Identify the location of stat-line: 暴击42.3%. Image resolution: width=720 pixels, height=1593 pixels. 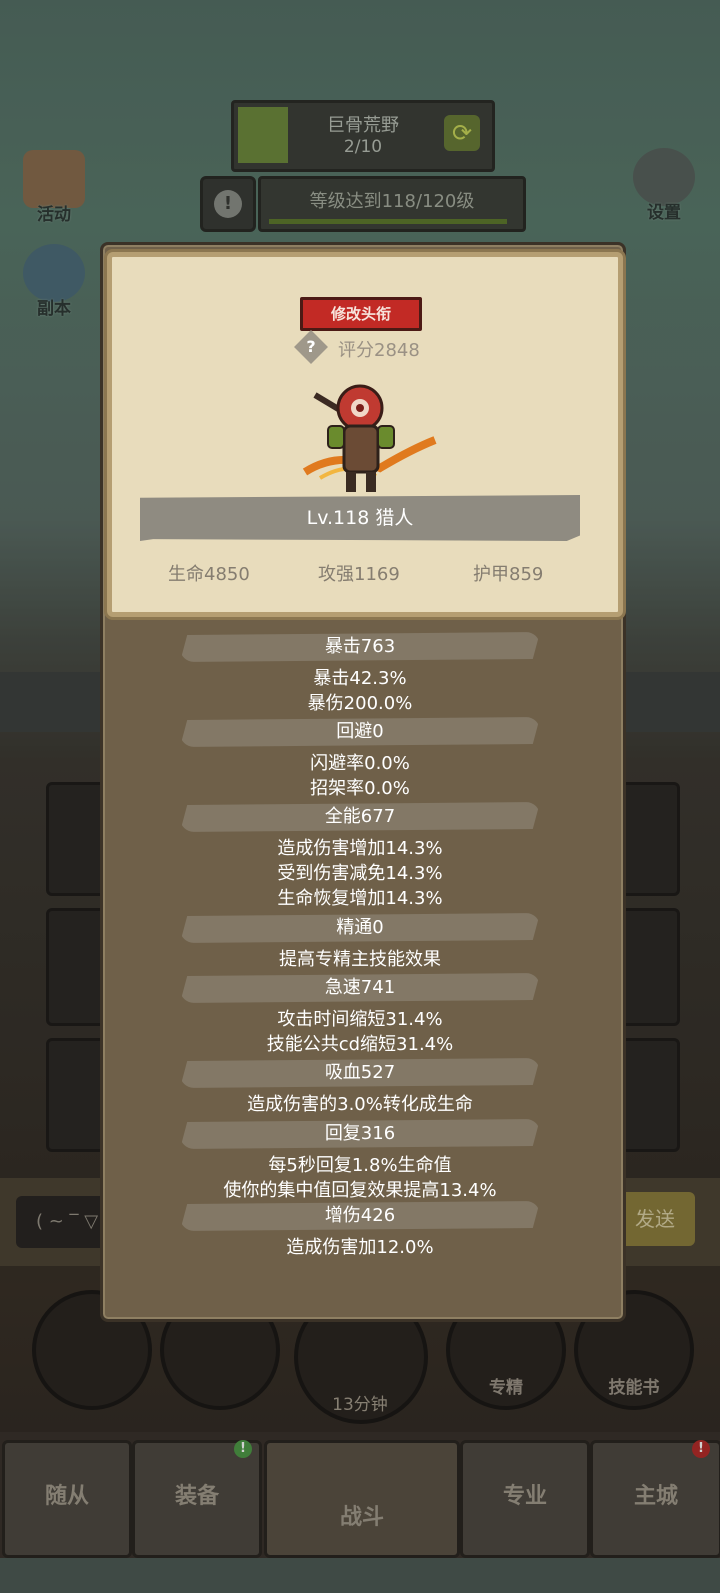
(360, 678).